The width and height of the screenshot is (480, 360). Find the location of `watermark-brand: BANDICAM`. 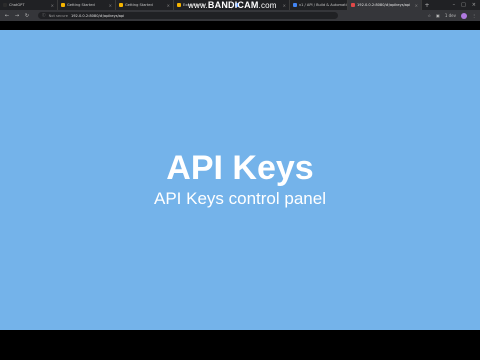

watermark-brand: BANDICAM is located at coordinates (233, 5).